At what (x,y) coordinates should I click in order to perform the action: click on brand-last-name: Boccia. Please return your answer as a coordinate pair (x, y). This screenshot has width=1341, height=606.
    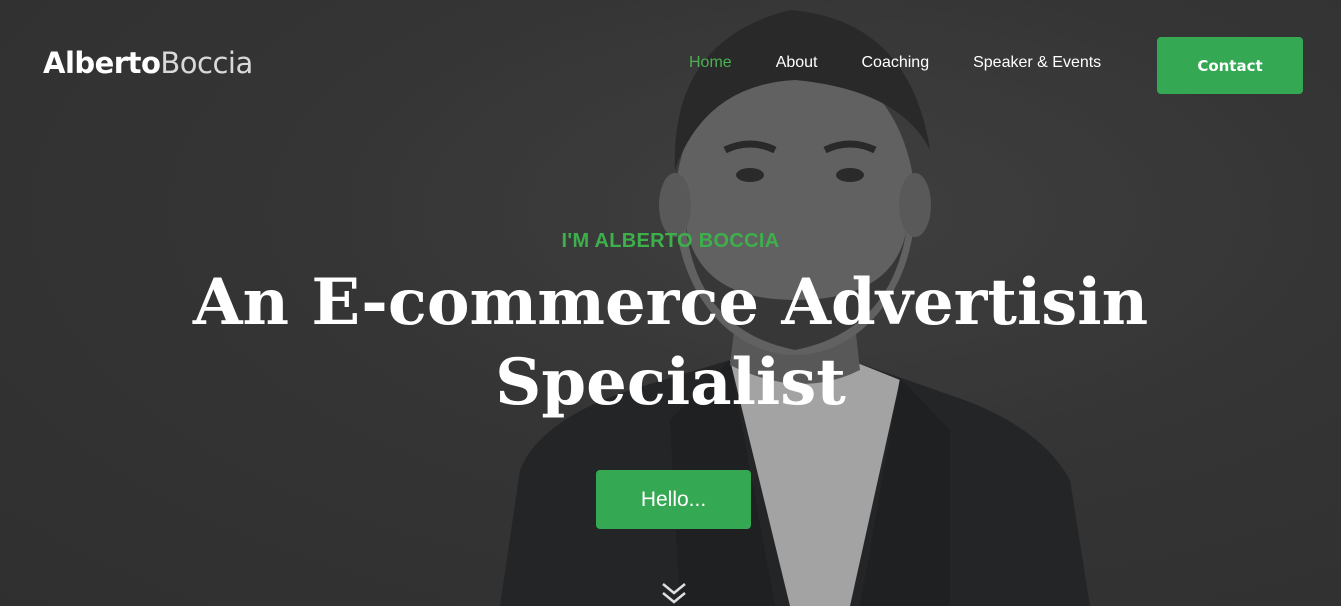
    Looking at the image, I should click on (206, 63).